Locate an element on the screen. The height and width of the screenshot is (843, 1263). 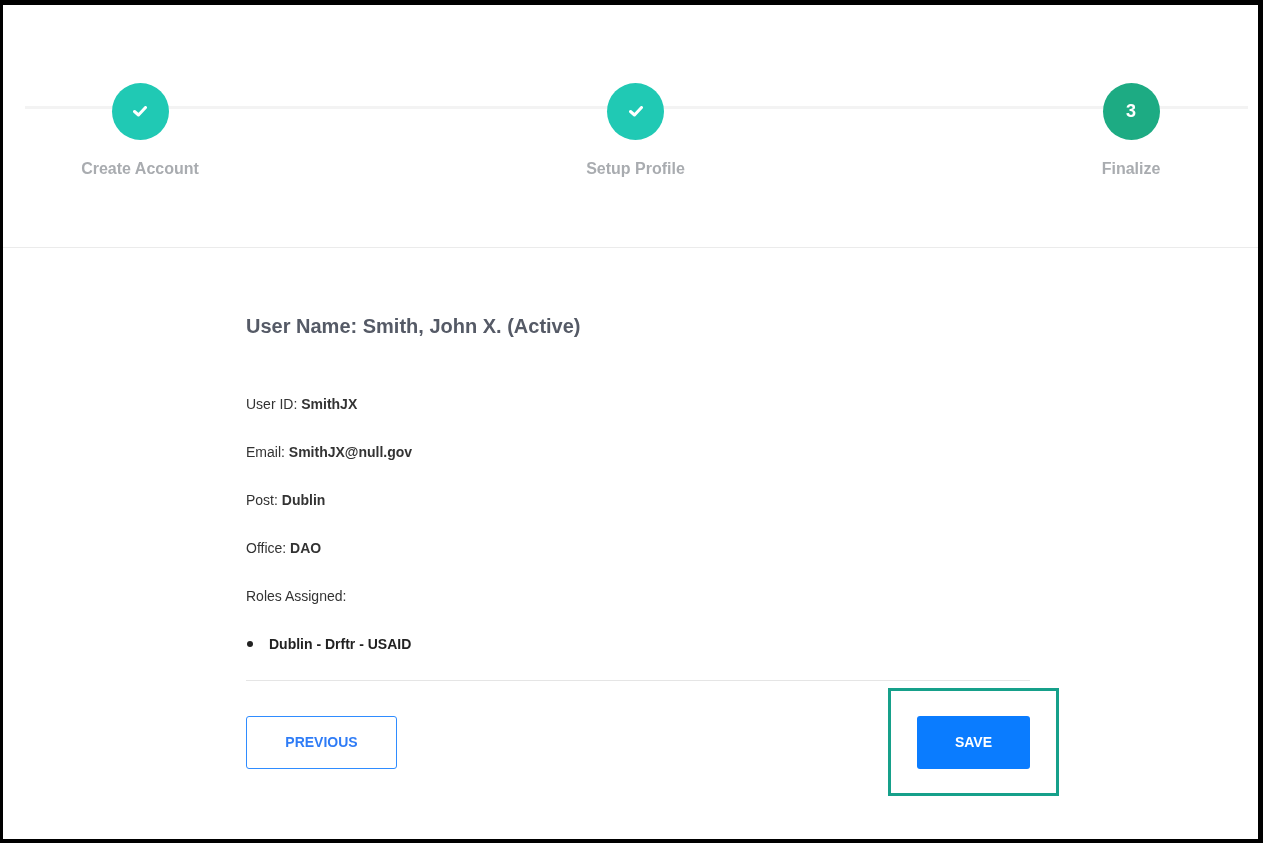
field-text: User ID: SmithJX is located at coordinates (302, 404).